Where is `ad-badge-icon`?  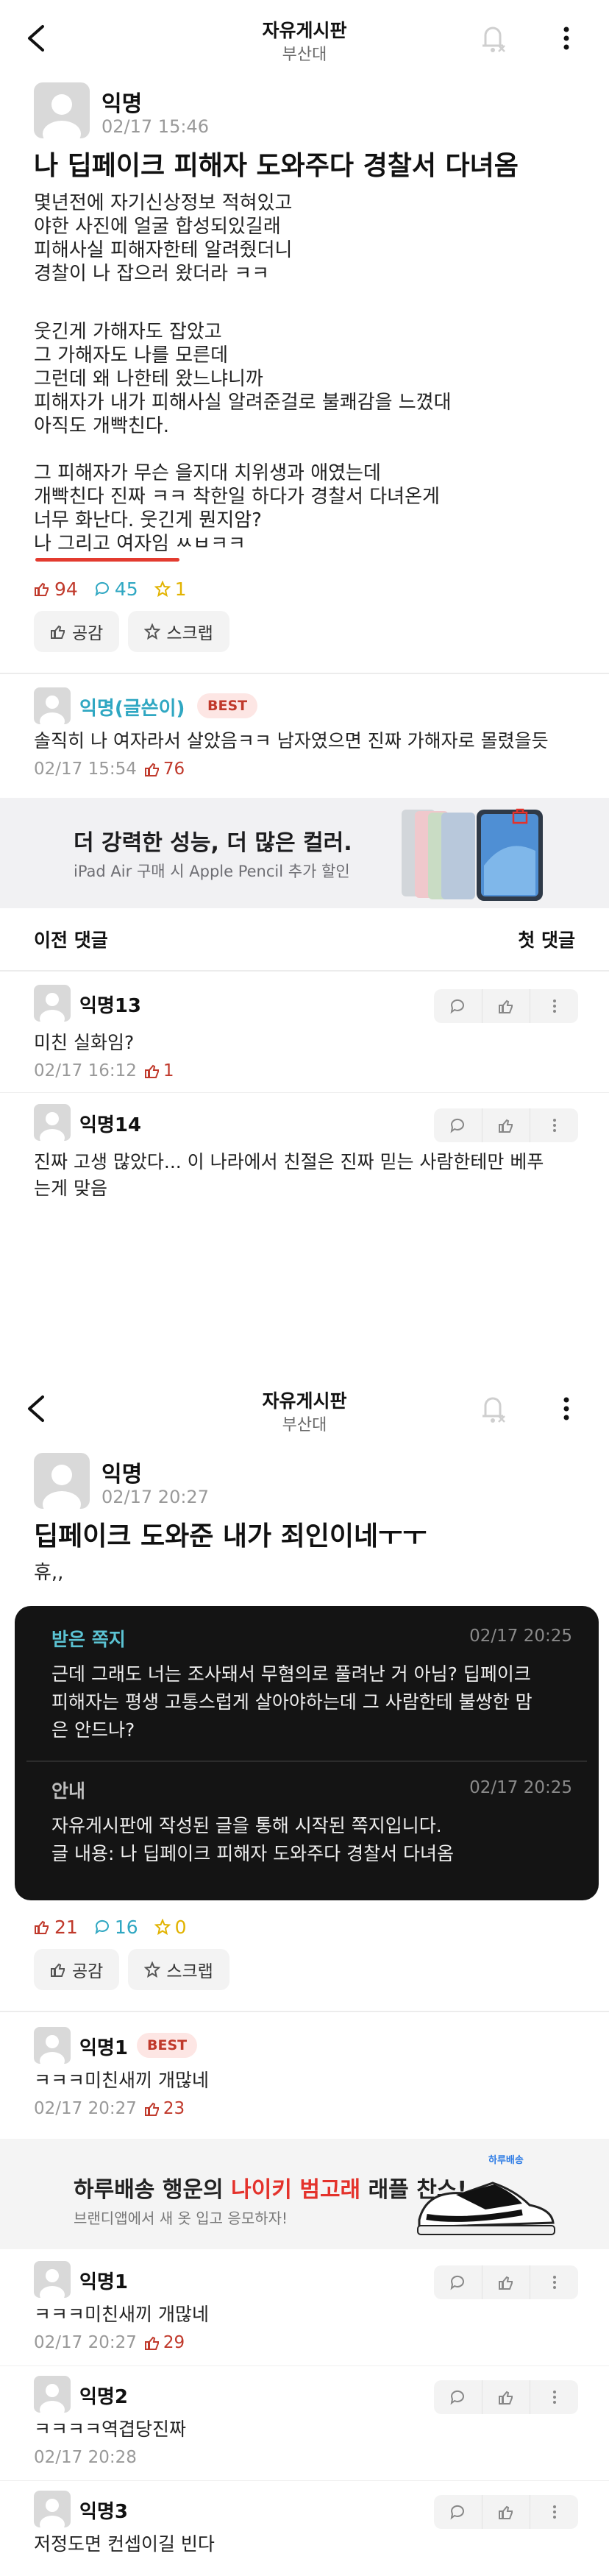
ad-badge-icon is located at coordinates (520, 816).